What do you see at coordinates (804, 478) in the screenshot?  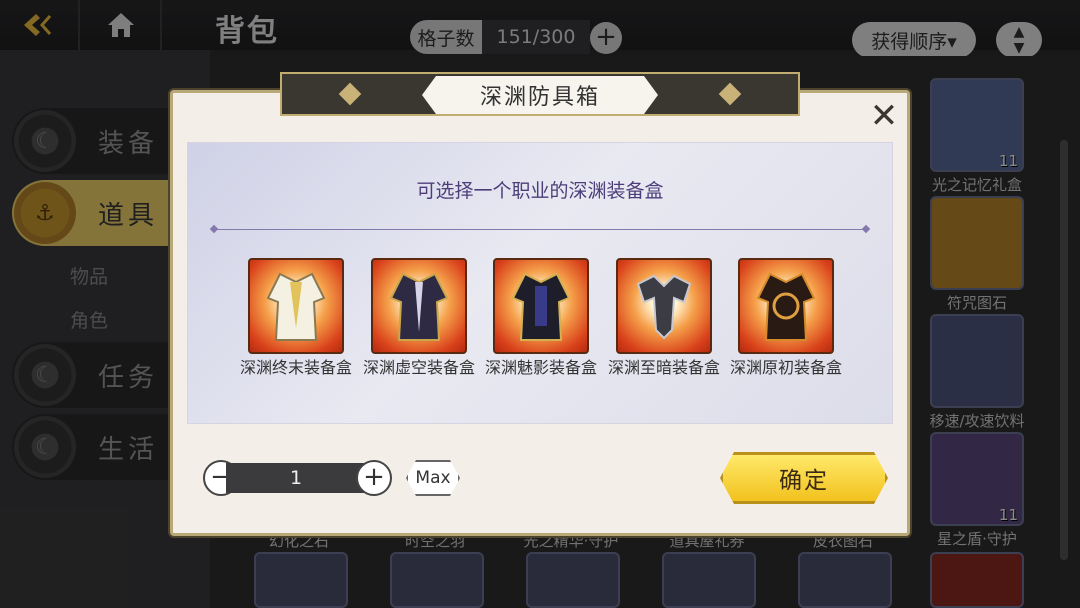 I see `confirm-button: 确定` at bounding box center [804, 478].